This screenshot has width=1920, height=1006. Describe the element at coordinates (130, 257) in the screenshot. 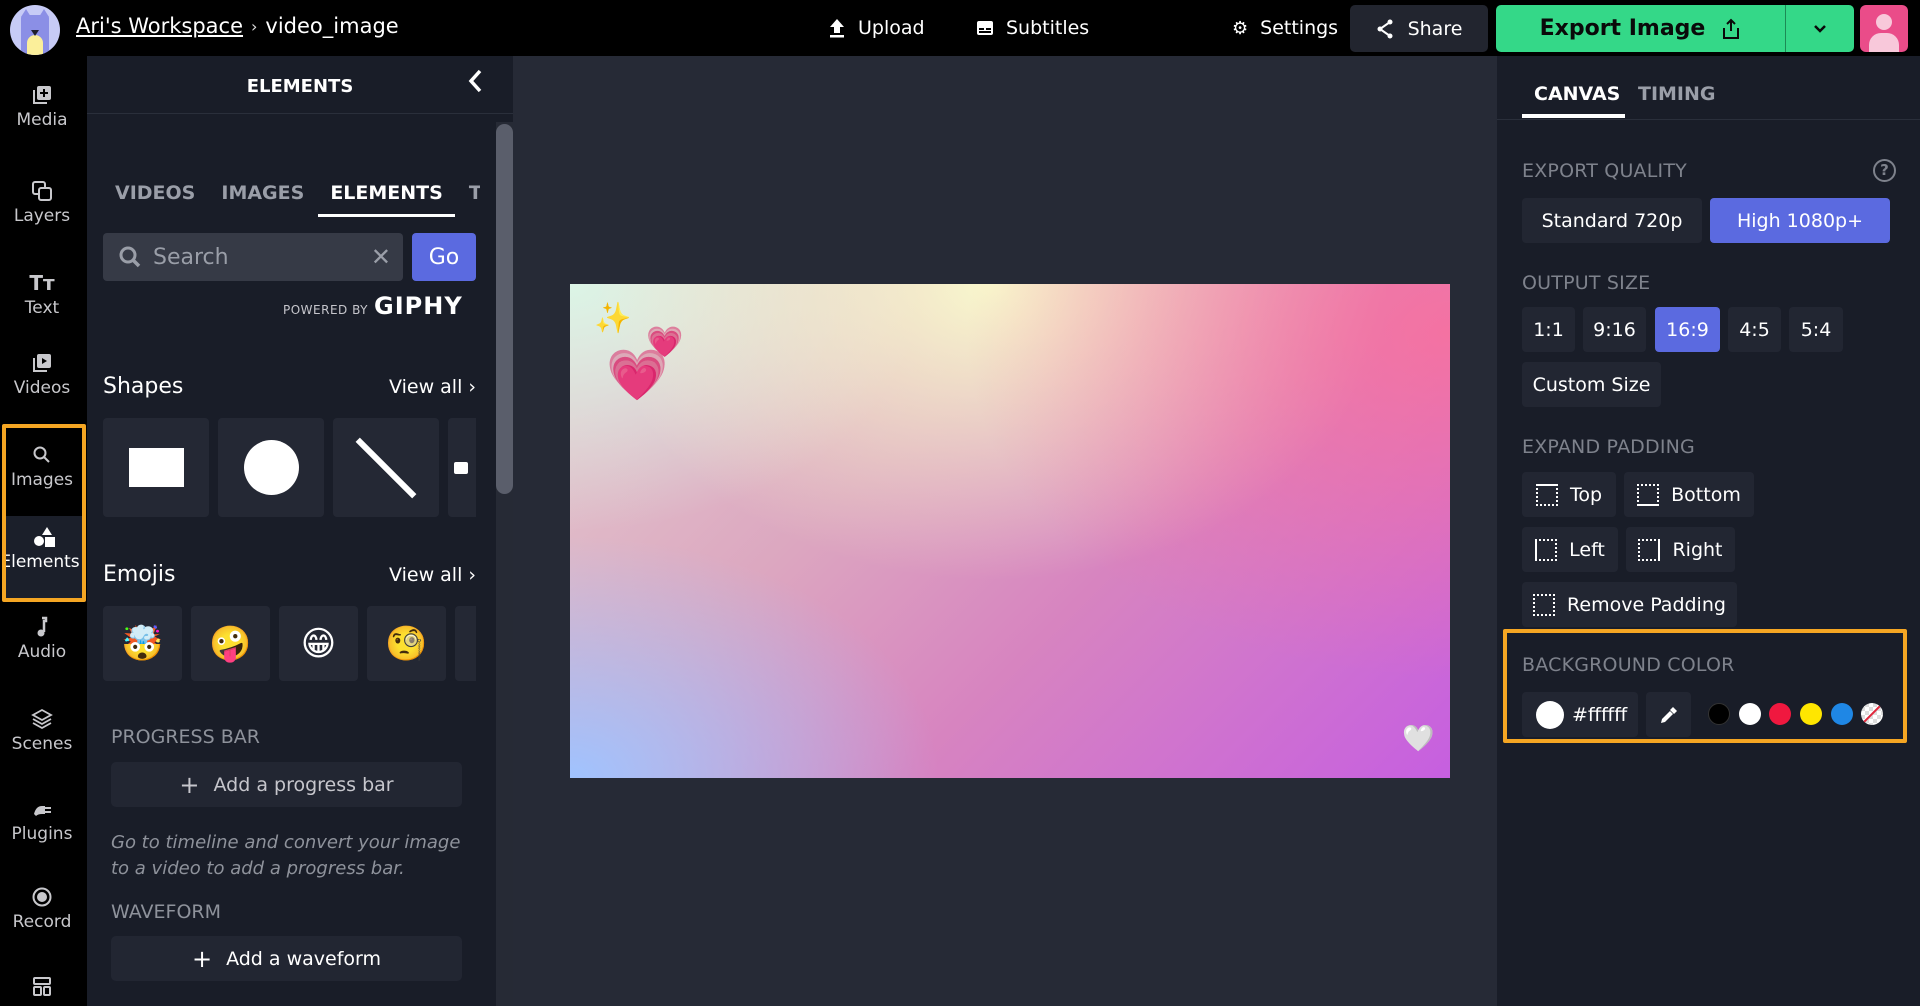

I see `search-icon` at that location.